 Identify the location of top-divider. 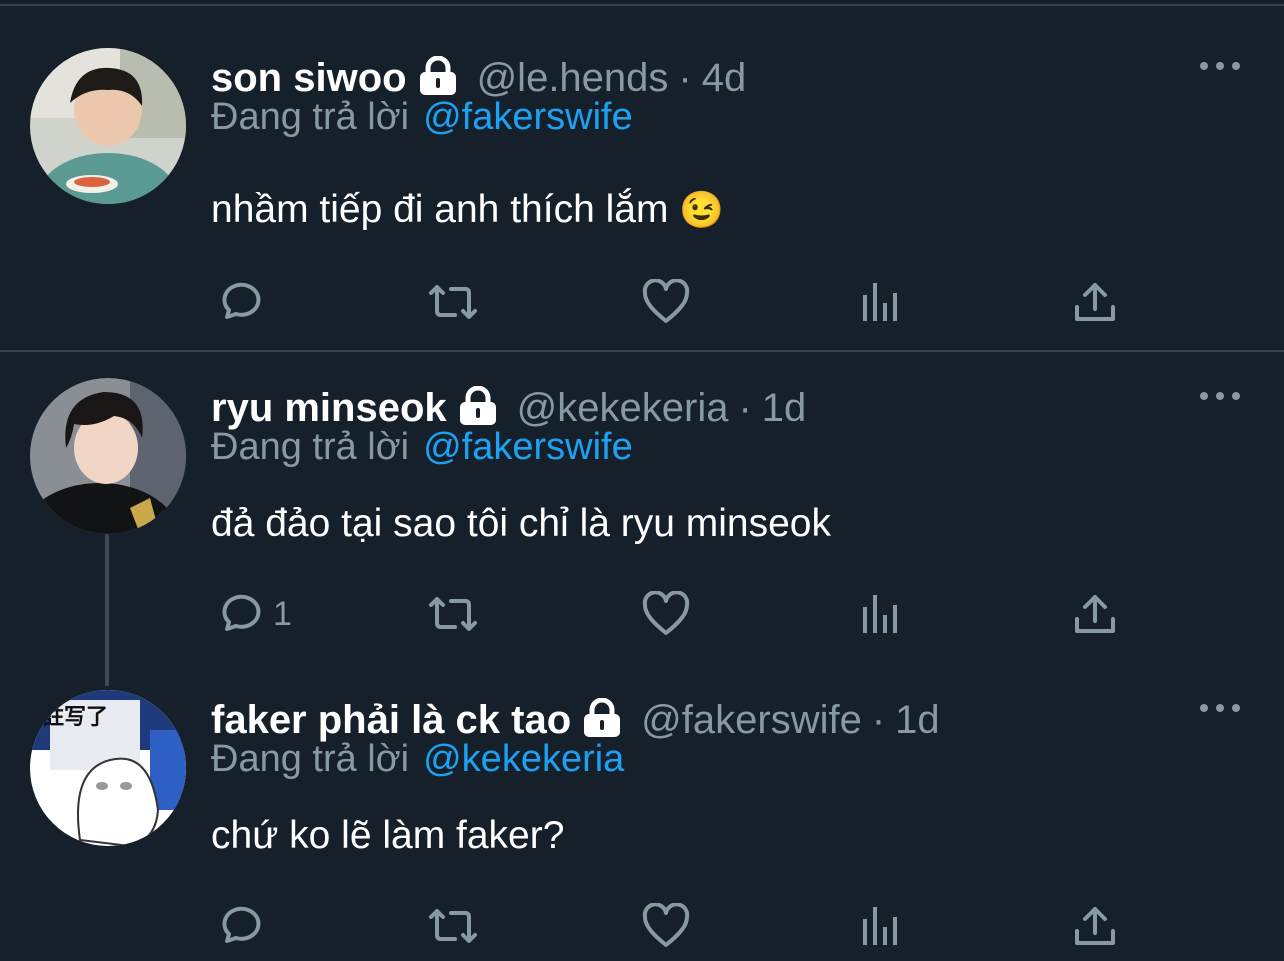
(642, 5).